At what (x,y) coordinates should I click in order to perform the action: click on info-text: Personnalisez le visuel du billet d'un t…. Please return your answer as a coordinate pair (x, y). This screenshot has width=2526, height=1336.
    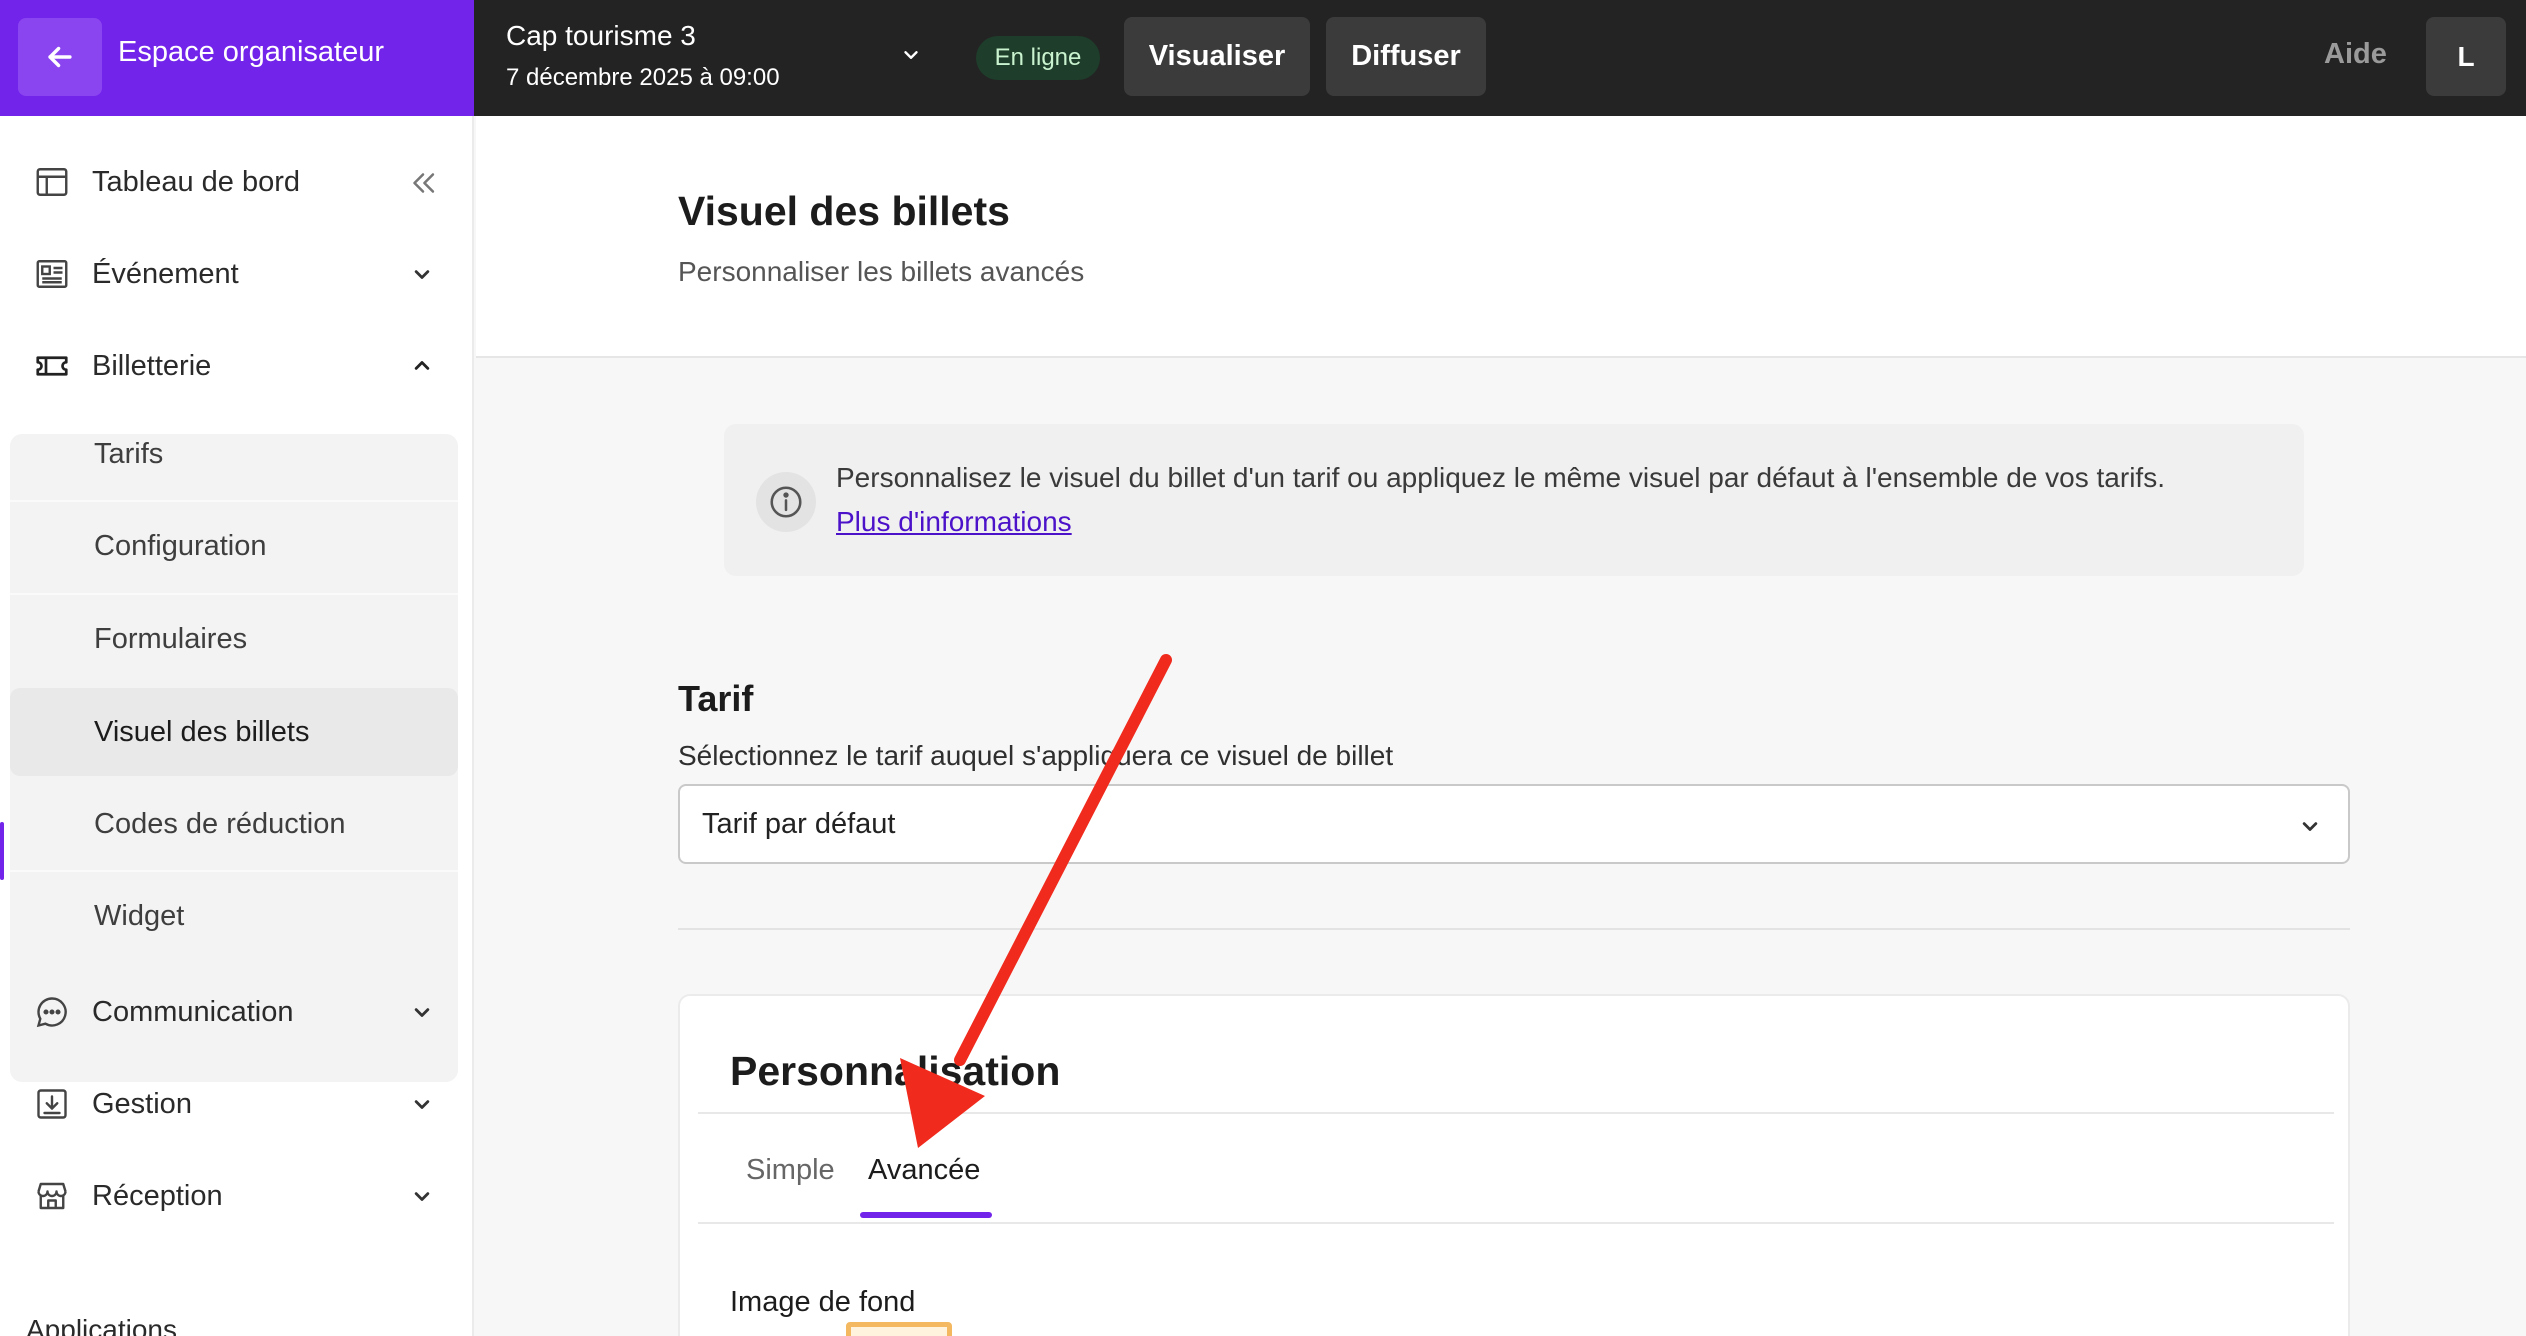
    Looking at the image, I should click on (1500, 477).